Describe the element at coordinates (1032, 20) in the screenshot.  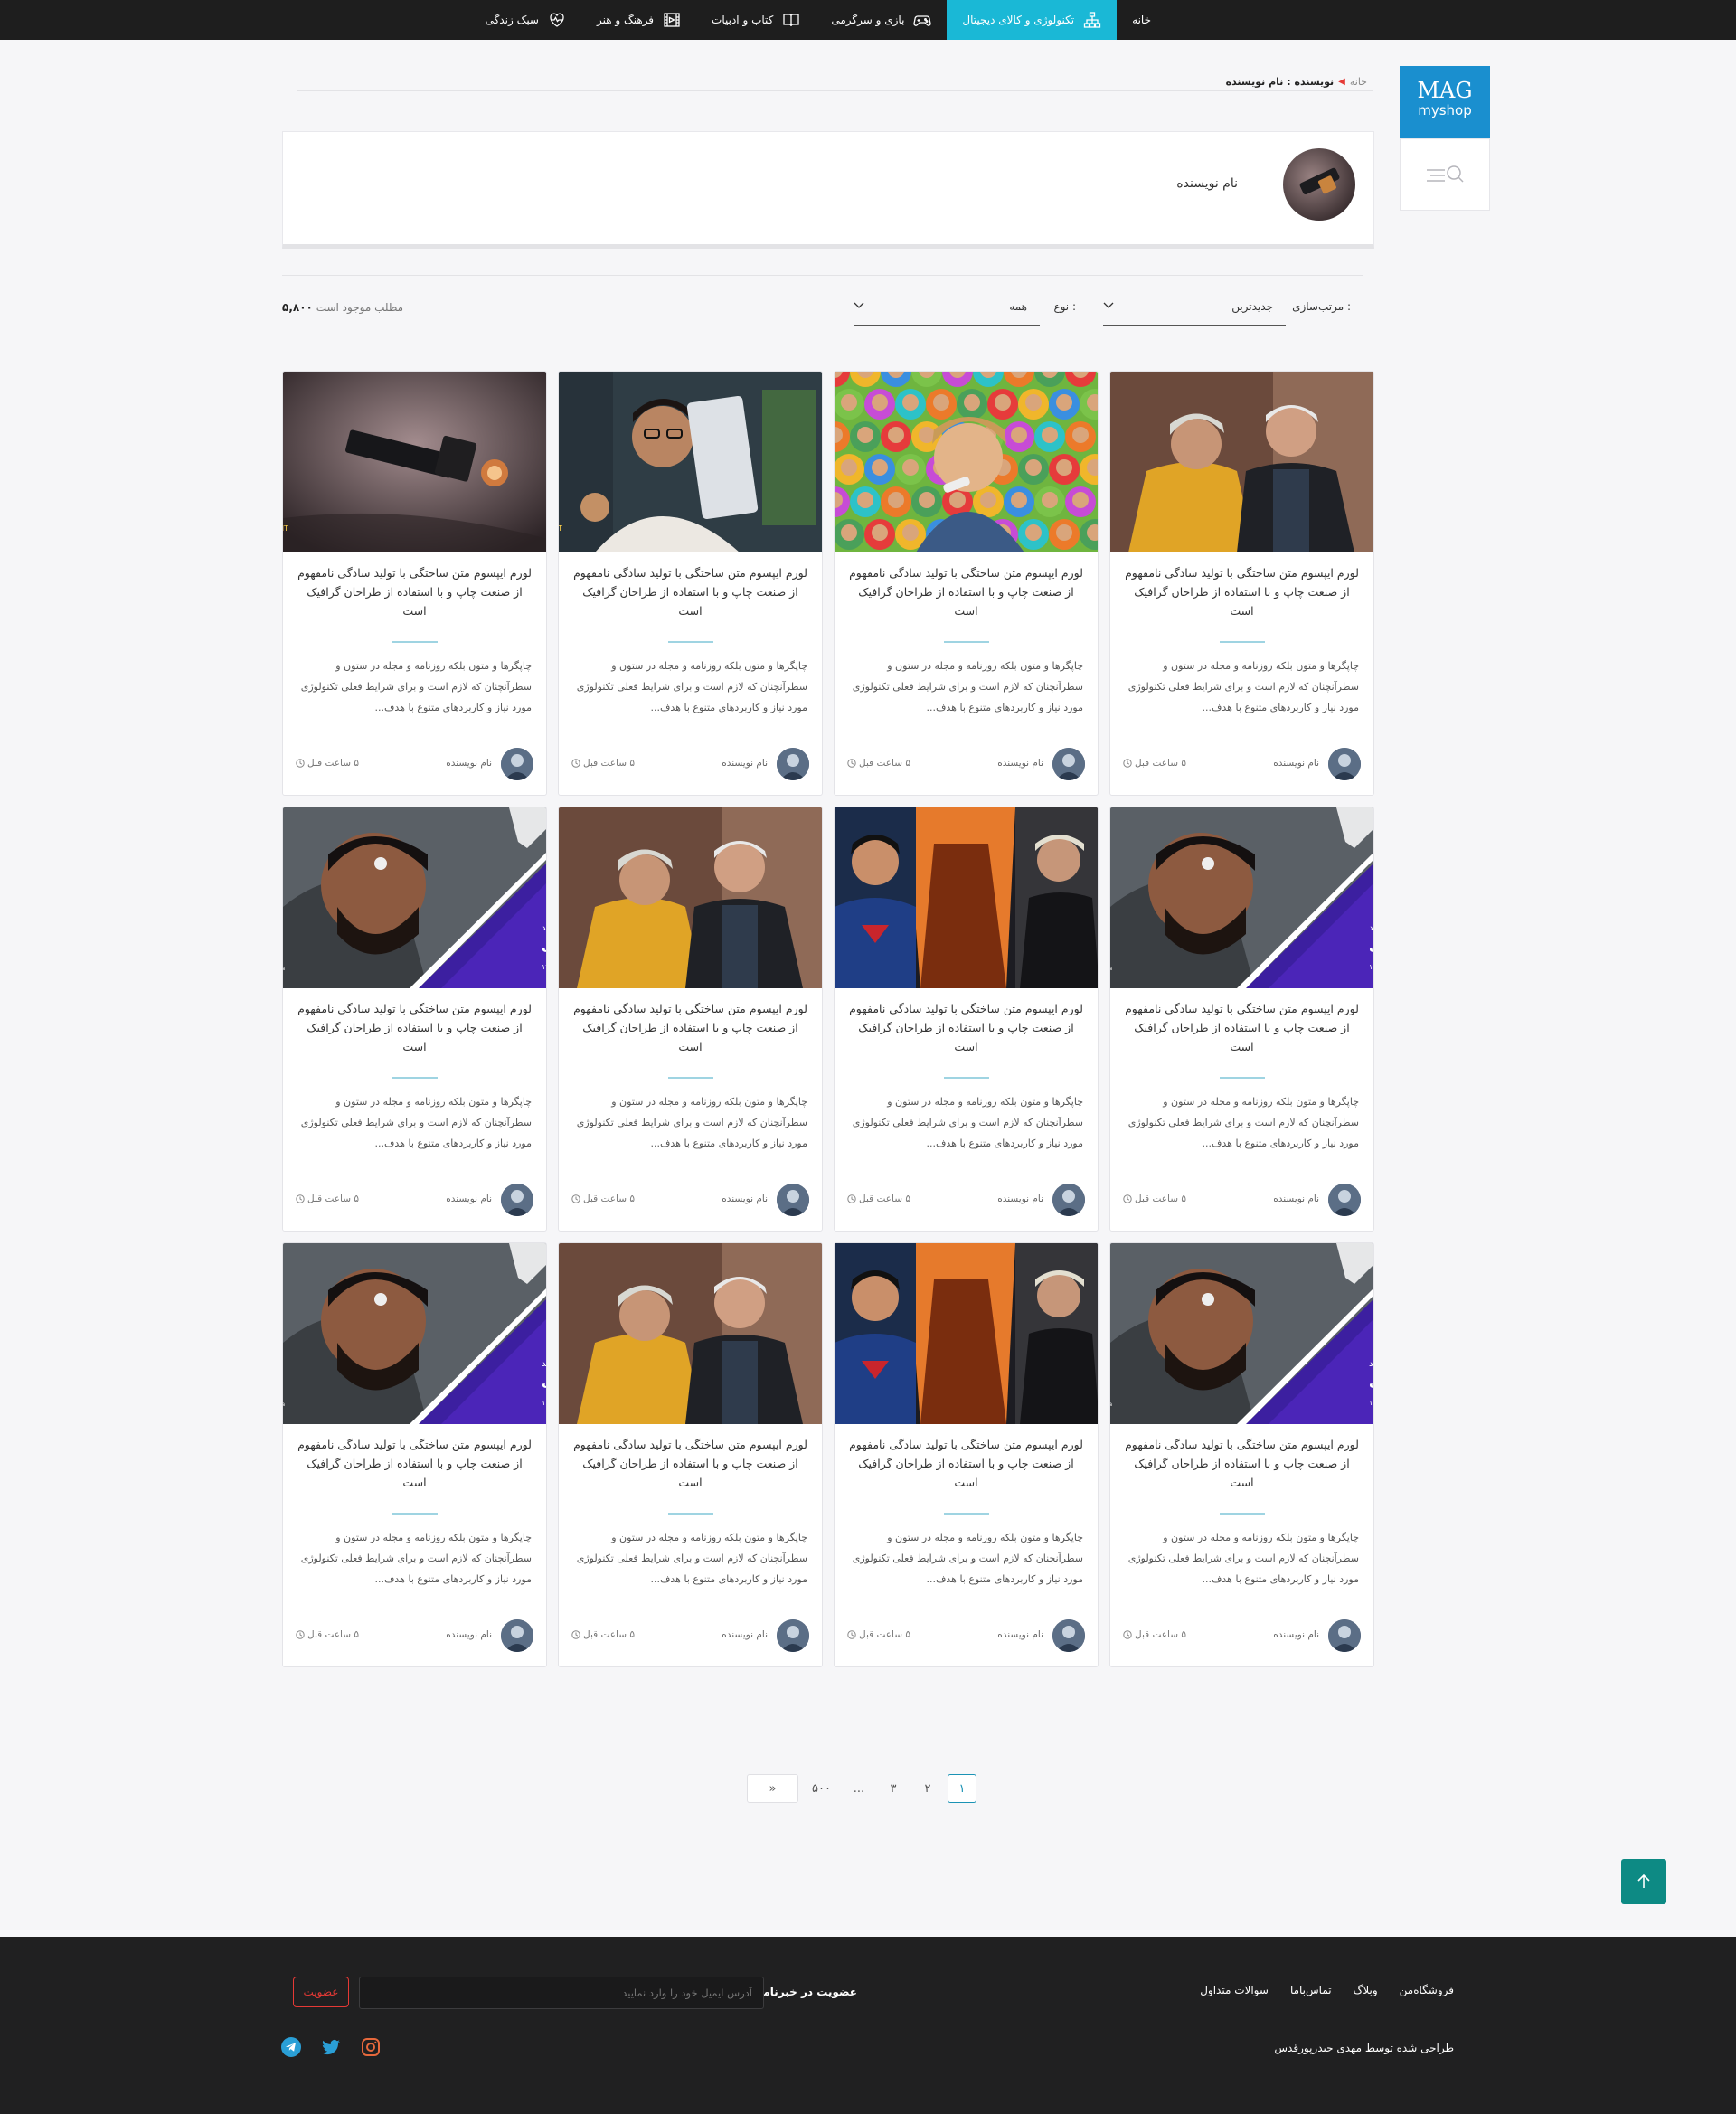
I see `nav-item-technology: تکنولوژی و کالای دیجیتال` at that location.